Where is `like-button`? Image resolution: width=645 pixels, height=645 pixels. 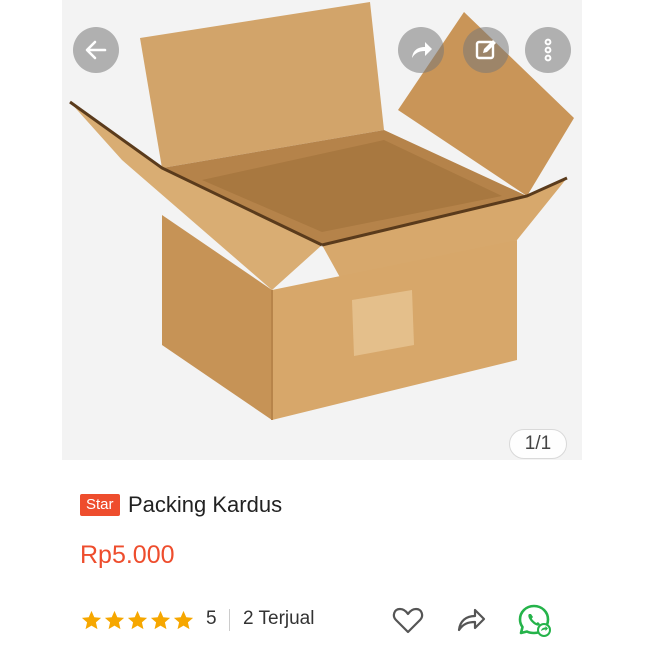
like-button is located at coordinates (408, 620).